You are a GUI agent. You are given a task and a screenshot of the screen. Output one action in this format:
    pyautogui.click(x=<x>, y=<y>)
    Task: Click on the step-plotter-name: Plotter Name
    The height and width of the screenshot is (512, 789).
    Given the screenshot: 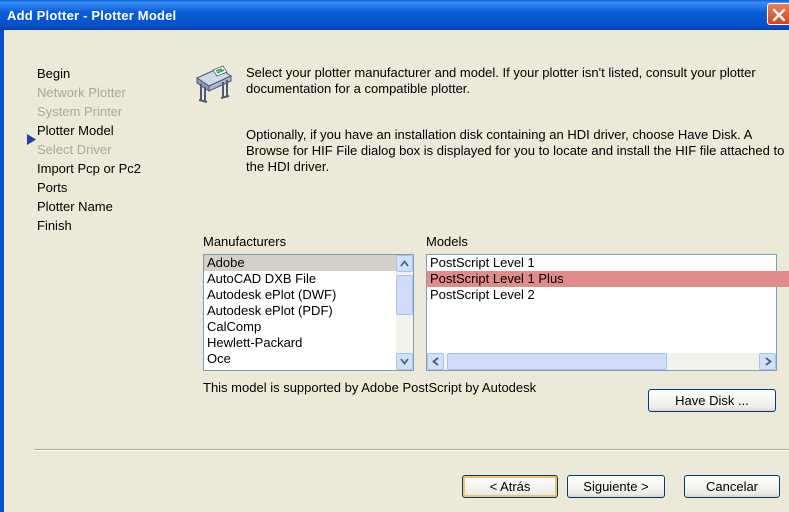 What is the action you would take?
    pyautogui.click(x=75, y=206)
    